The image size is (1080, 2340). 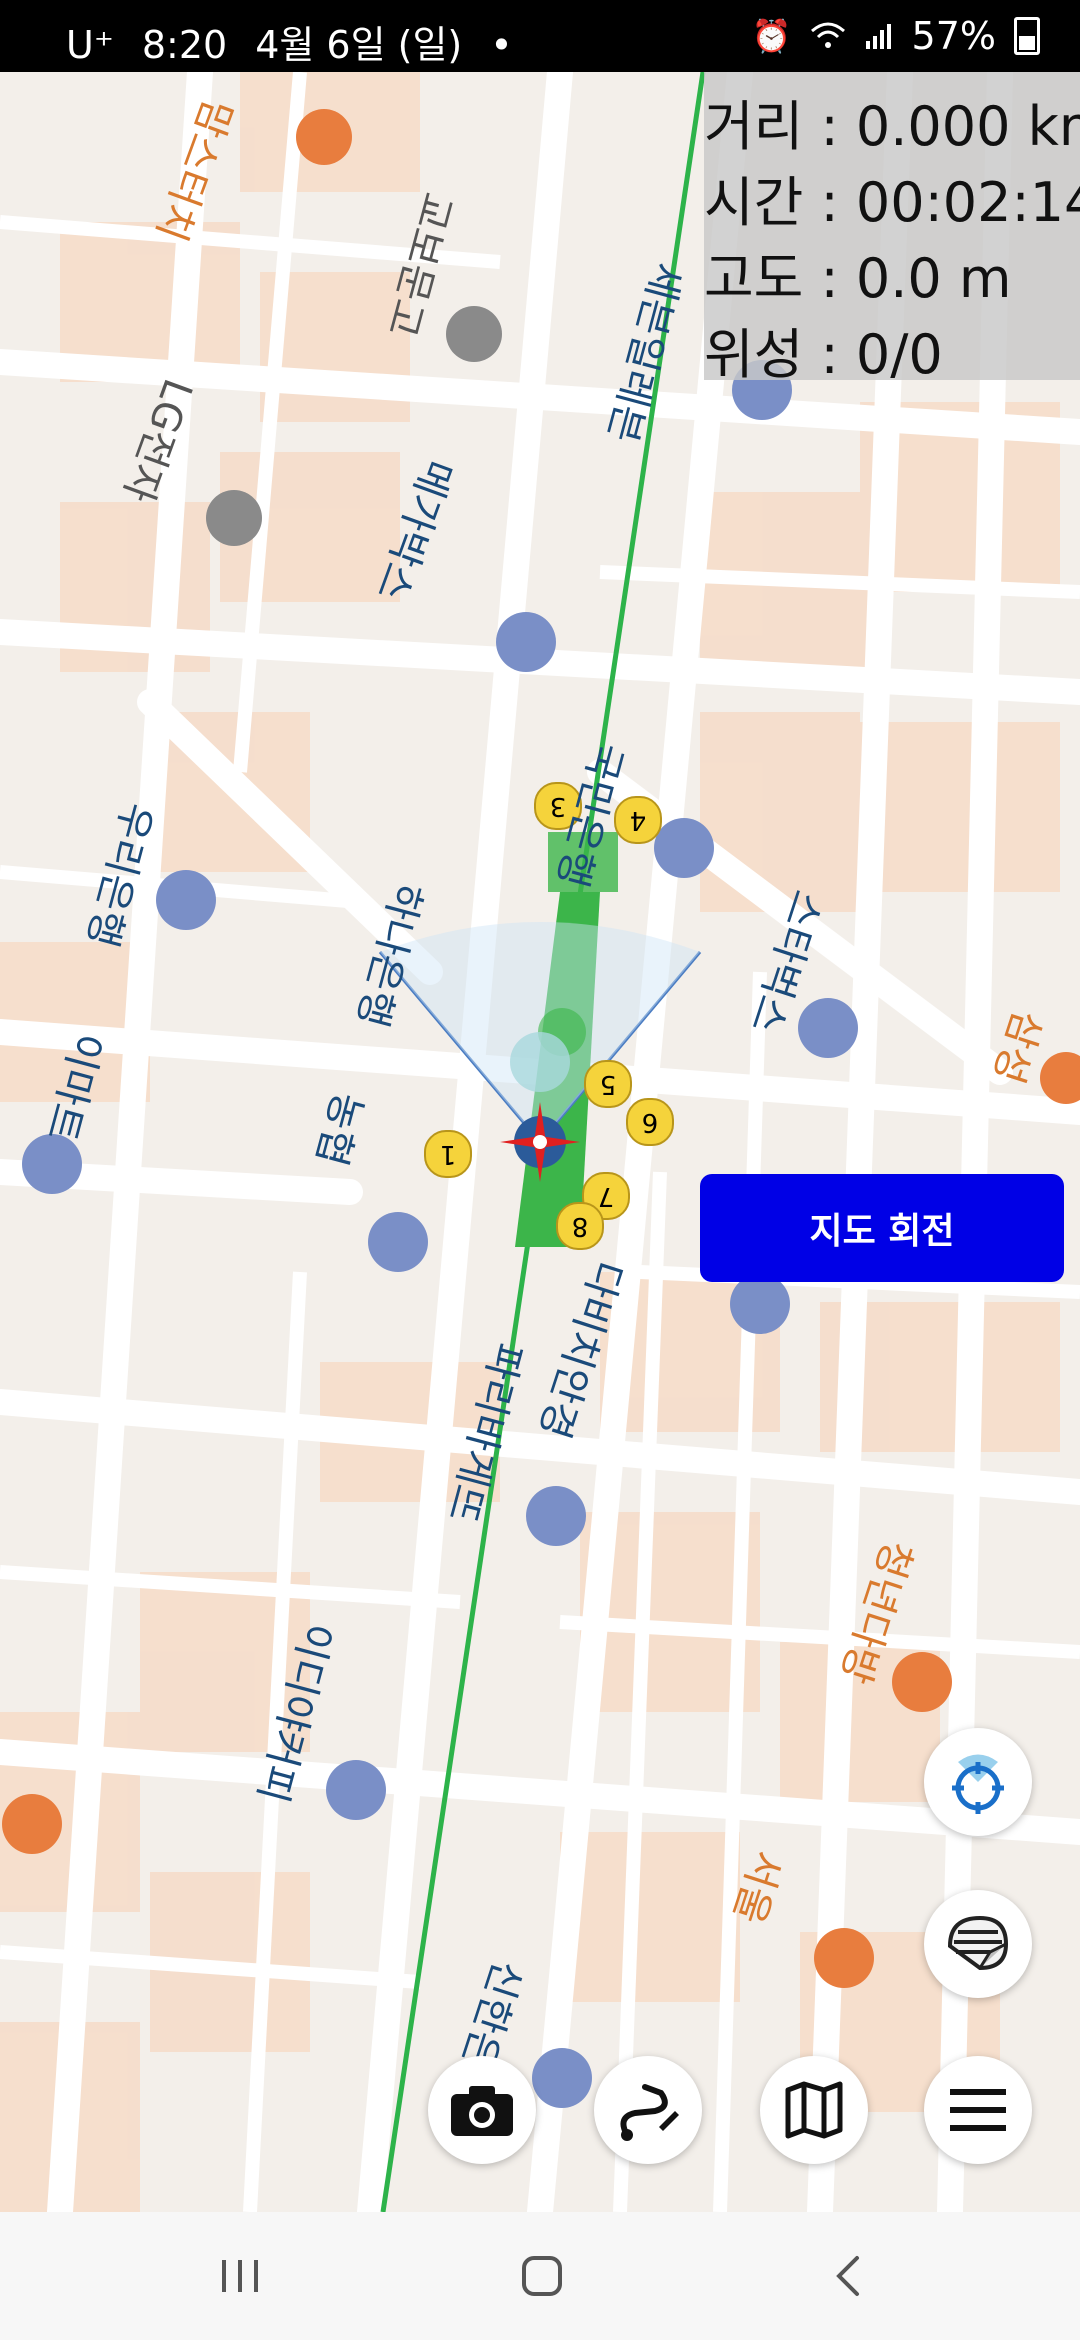 I want to click on exit-marker-8: 8, so click(x=580, y=1226).